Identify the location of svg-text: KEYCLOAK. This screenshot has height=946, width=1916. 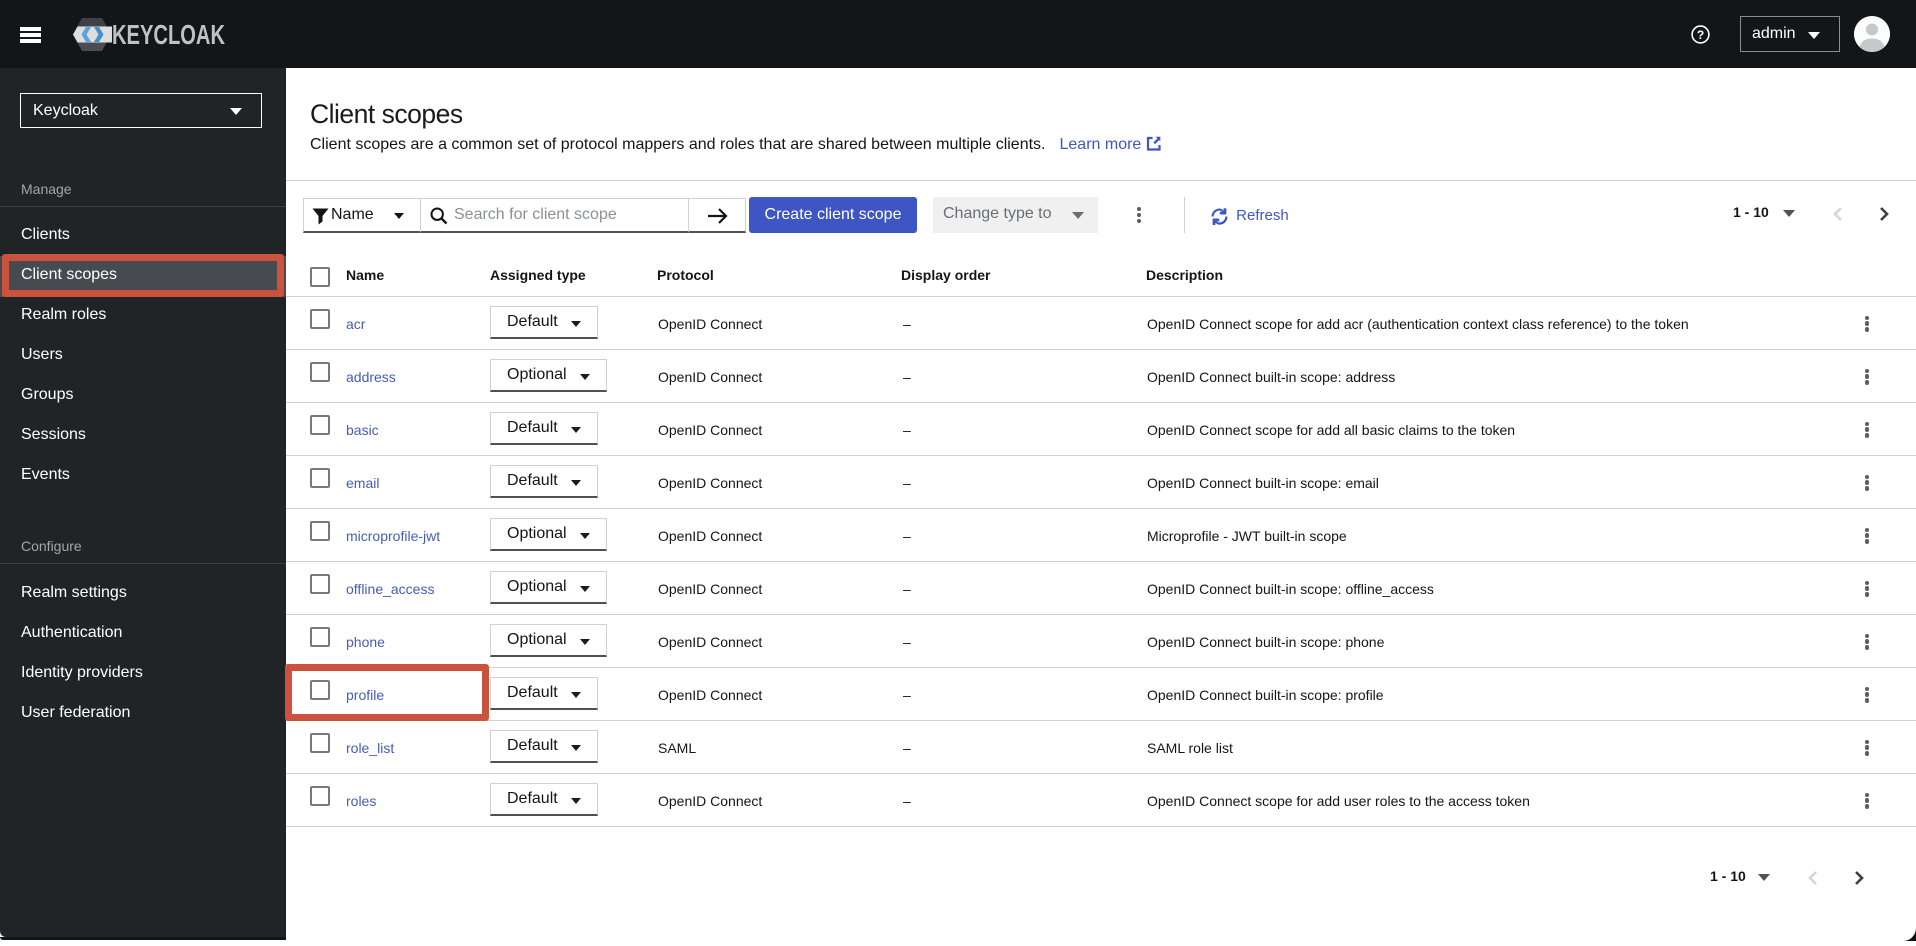
(168, 34).